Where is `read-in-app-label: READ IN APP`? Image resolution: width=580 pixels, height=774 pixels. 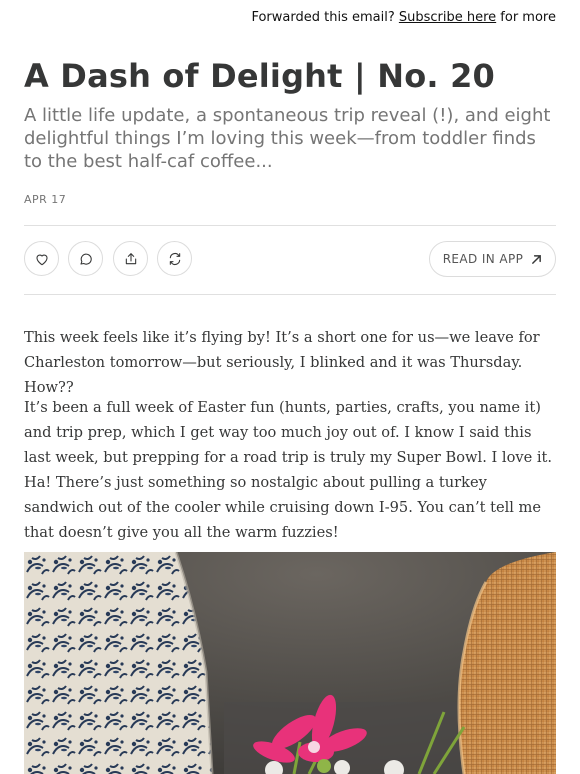
read-in-app-label: READ IN APP is located at coordinates (483, 259).